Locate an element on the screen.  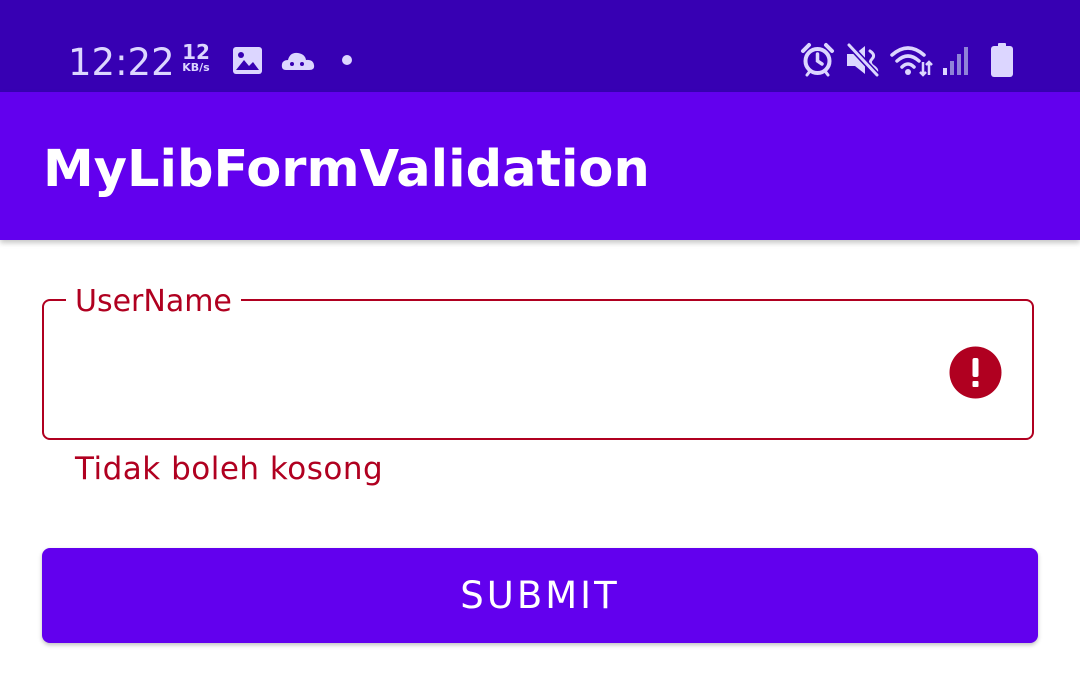
dot-icon is located at coordinates (347, 60).